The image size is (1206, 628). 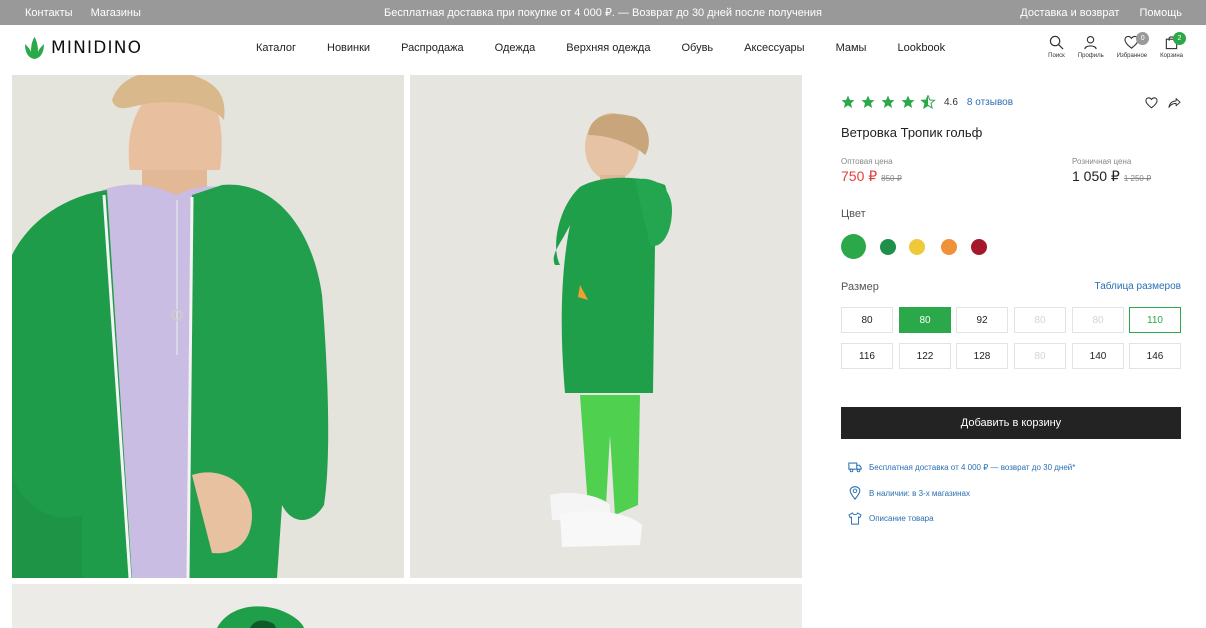 I want to click on wholesale-price-block: Оптовая цена 750 ₽ 850 ₽, so click(x=871, y=171).